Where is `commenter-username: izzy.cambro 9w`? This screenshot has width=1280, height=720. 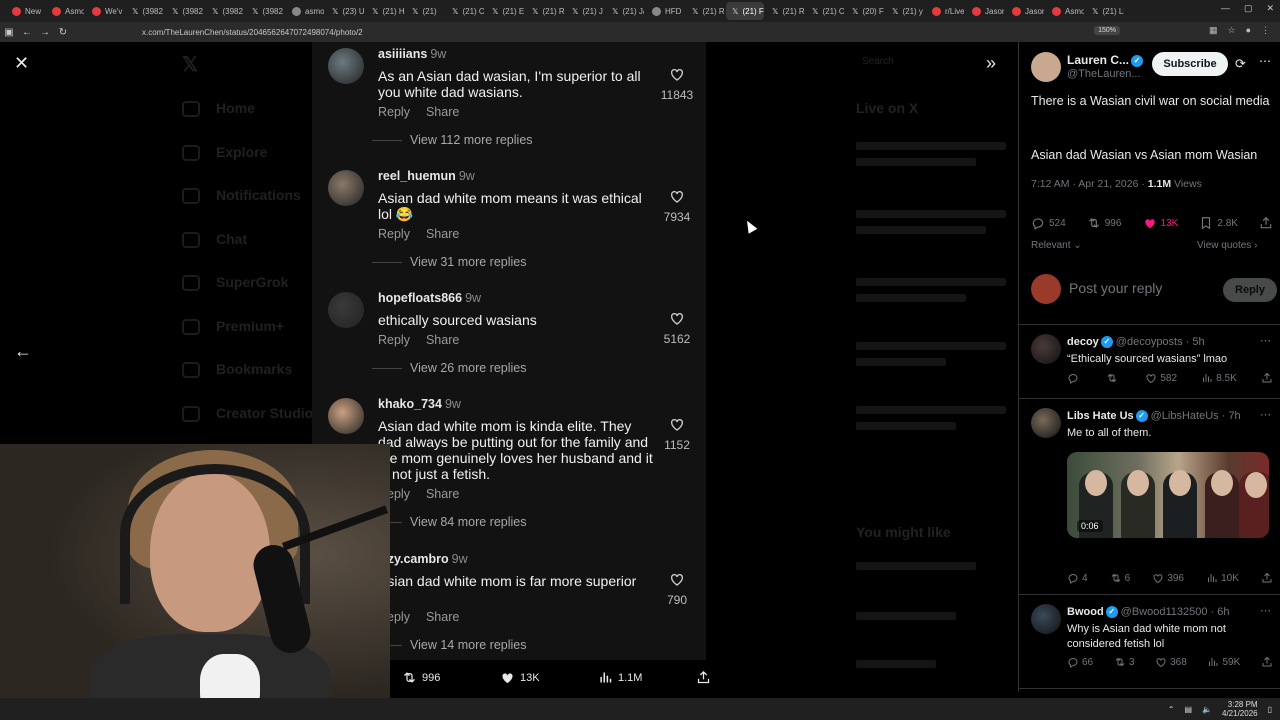
commenter-username: izzy.cambro 9w is located at coordinates (423, 559).